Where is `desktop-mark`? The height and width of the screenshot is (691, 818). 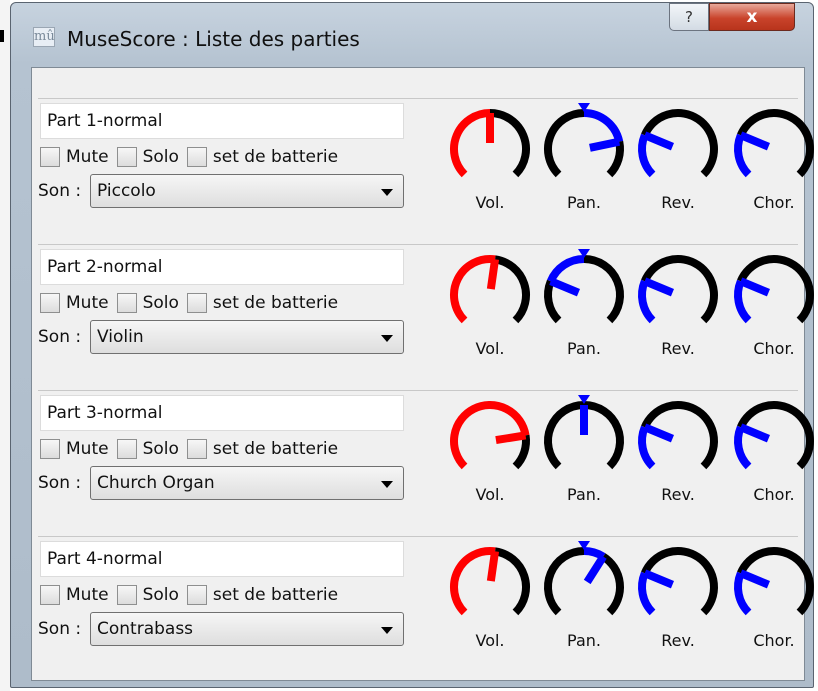 desktop-mark is located at coordinates (2, 36).